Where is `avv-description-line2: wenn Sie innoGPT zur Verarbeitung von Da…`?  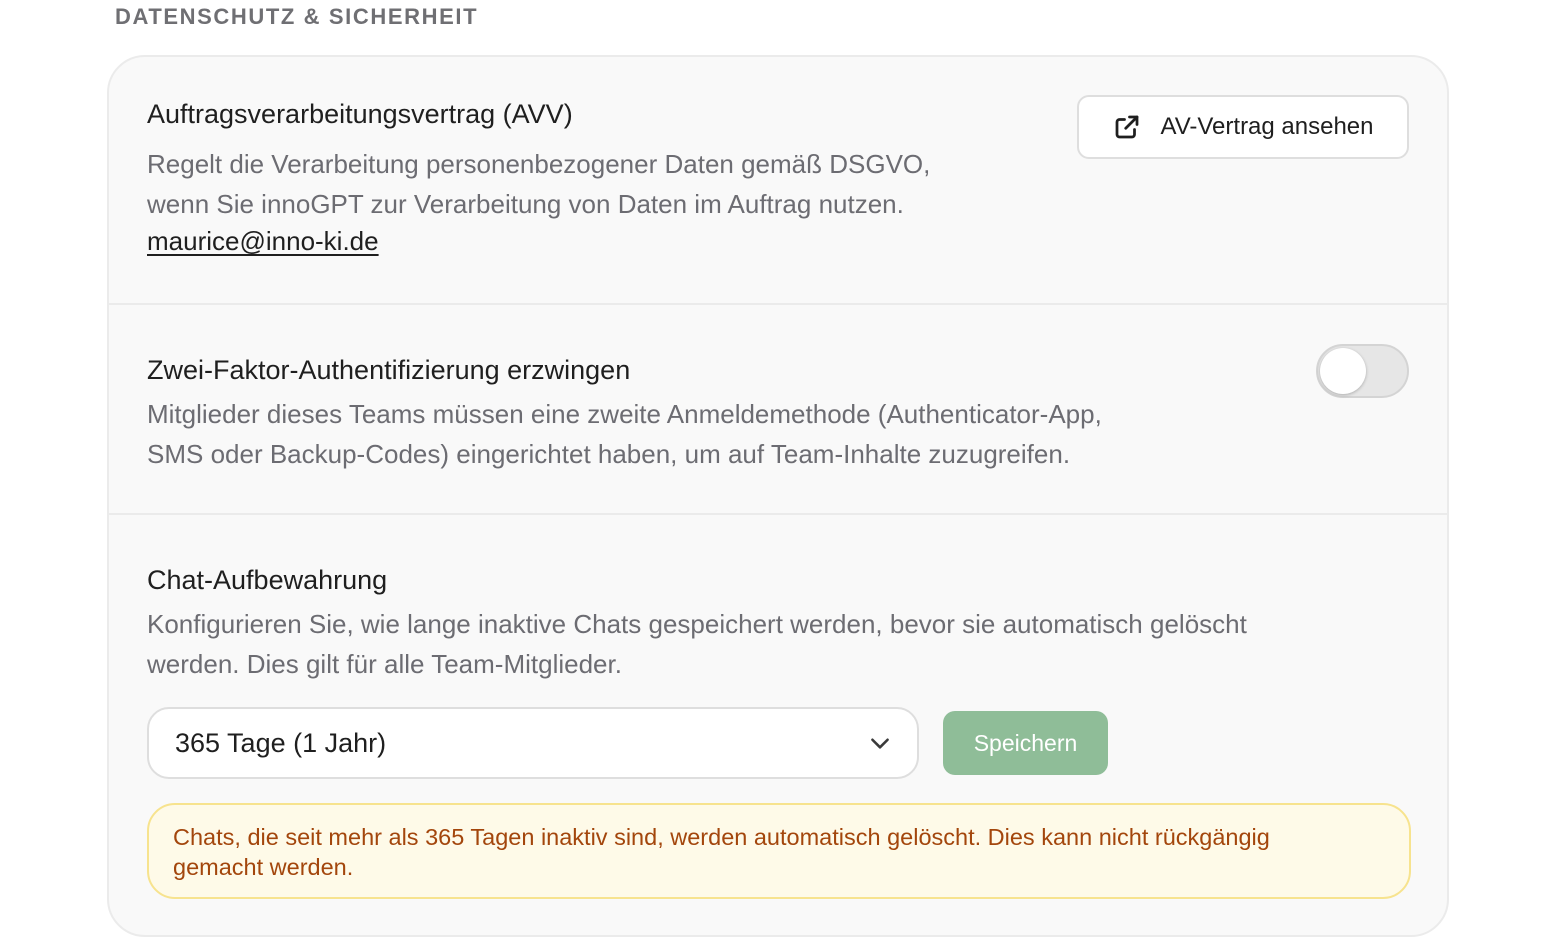
avv-description-line2: wenn Sie innoGPT zur Verarbeitung von Da… is located at coordinates (525, 204).